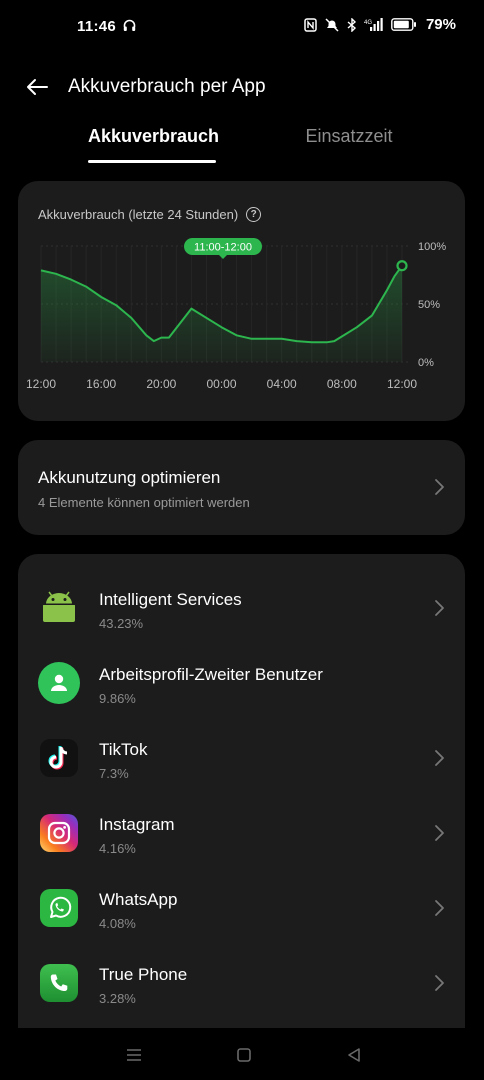 The width and height of the screenshot is (484, 1080). I want to click on optimize-title: Akkunutzung optimieren, so click(129, 477).